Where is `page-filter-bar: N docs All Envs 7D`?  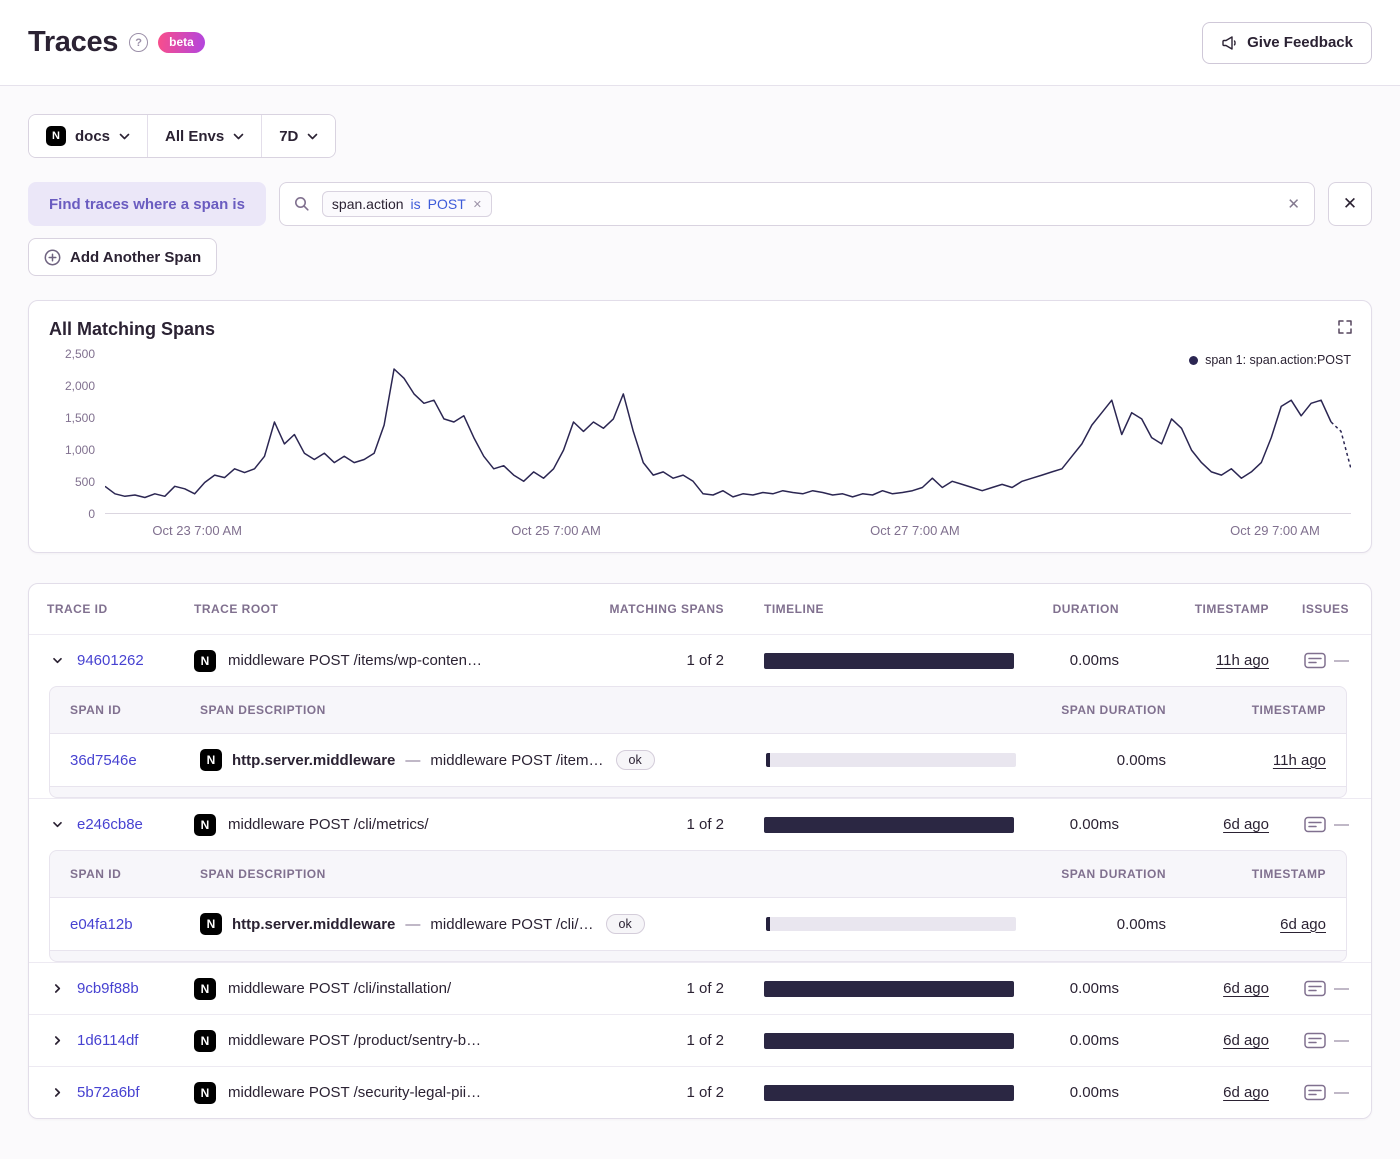 page-filter-bar: N docs All Envs 7D is located at coordinates (182, 136).